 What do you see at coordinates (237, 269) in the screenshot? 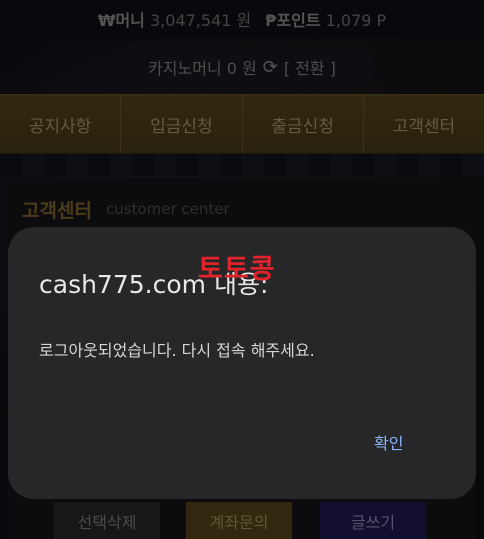
I see `watermark: 토토콩` at bounding box center [237, 269].